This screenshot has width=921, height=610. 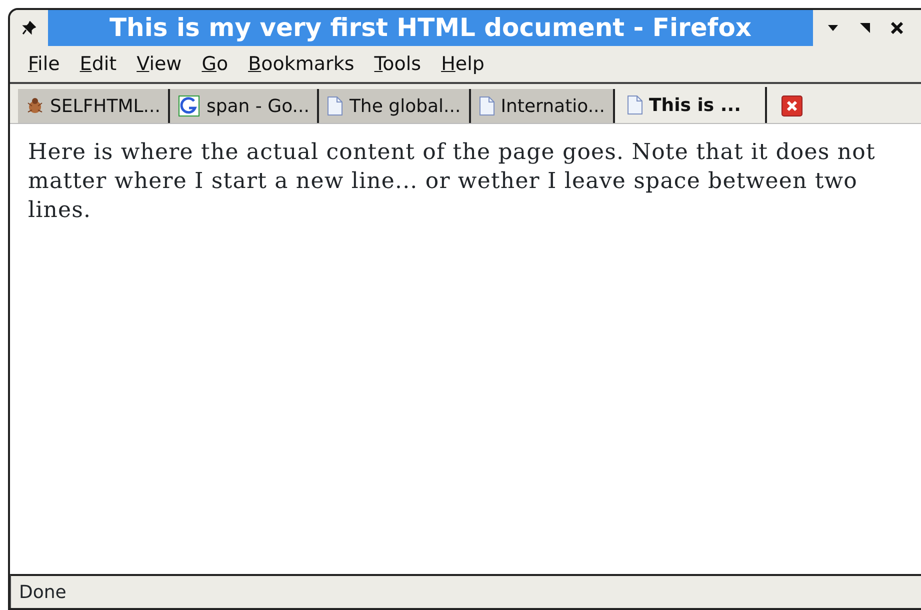 What do you see at coordinates (791, 106) in the screenshot?
I see `close-tab-icon` at bounding box center [791, 106].